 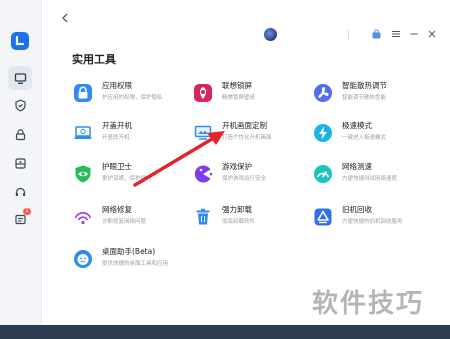 What do you see at coordinates (225, 332) in the screenshot?
I see `desktop-background-strip` at bounding box center [225, 332].